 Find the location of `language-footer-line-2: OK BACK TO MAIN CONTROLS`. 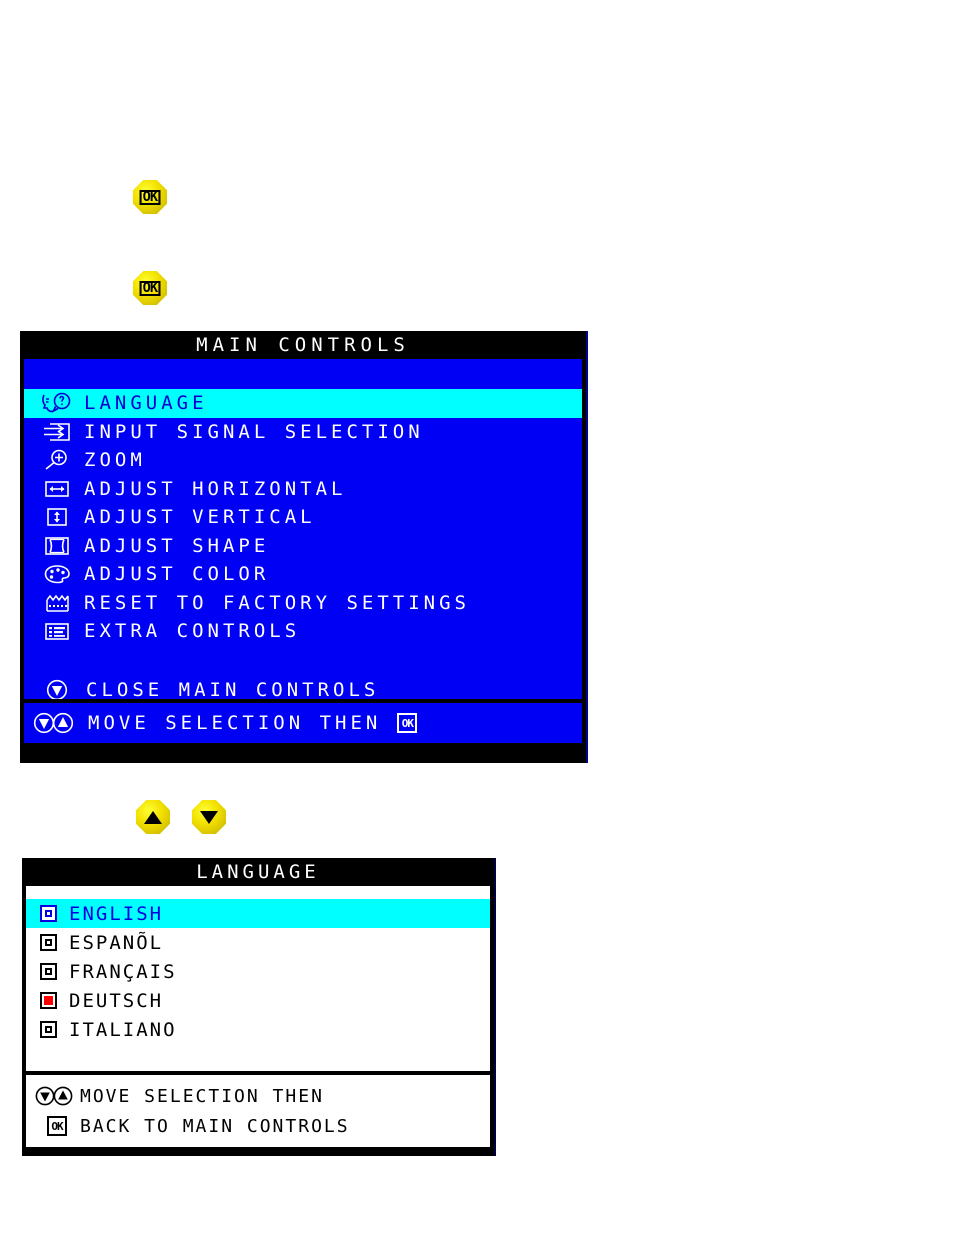

language-footer-line-2: OK BACK TO MAIN CONTROLS is located at coordinates (262, 1126).